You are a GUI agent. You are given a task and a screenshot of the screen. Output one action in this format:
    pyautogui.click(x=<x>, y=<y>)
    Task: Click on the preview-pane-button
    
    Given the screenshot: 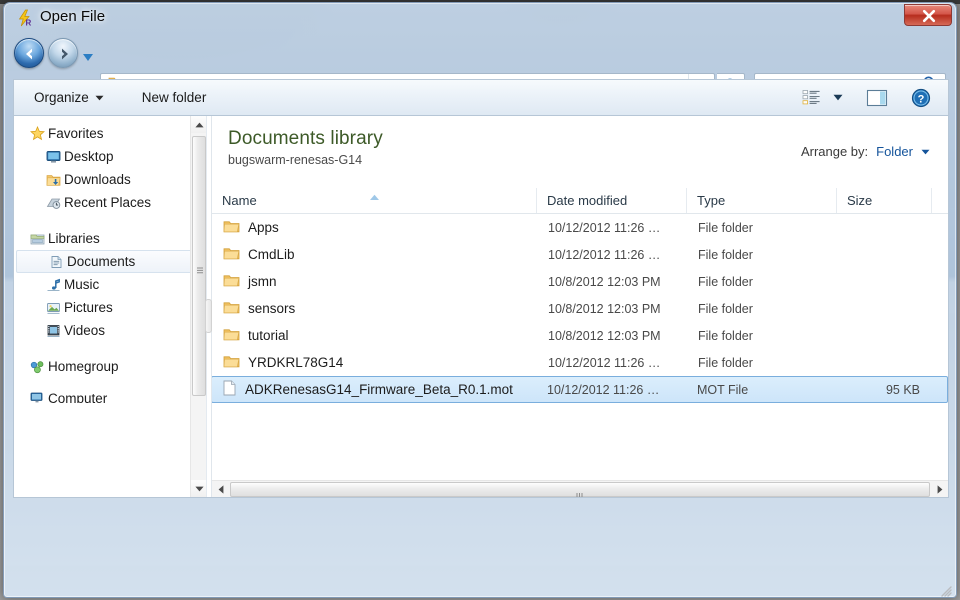 What is the action you would take?
    pyautogui.click(x=877, y=98)
    